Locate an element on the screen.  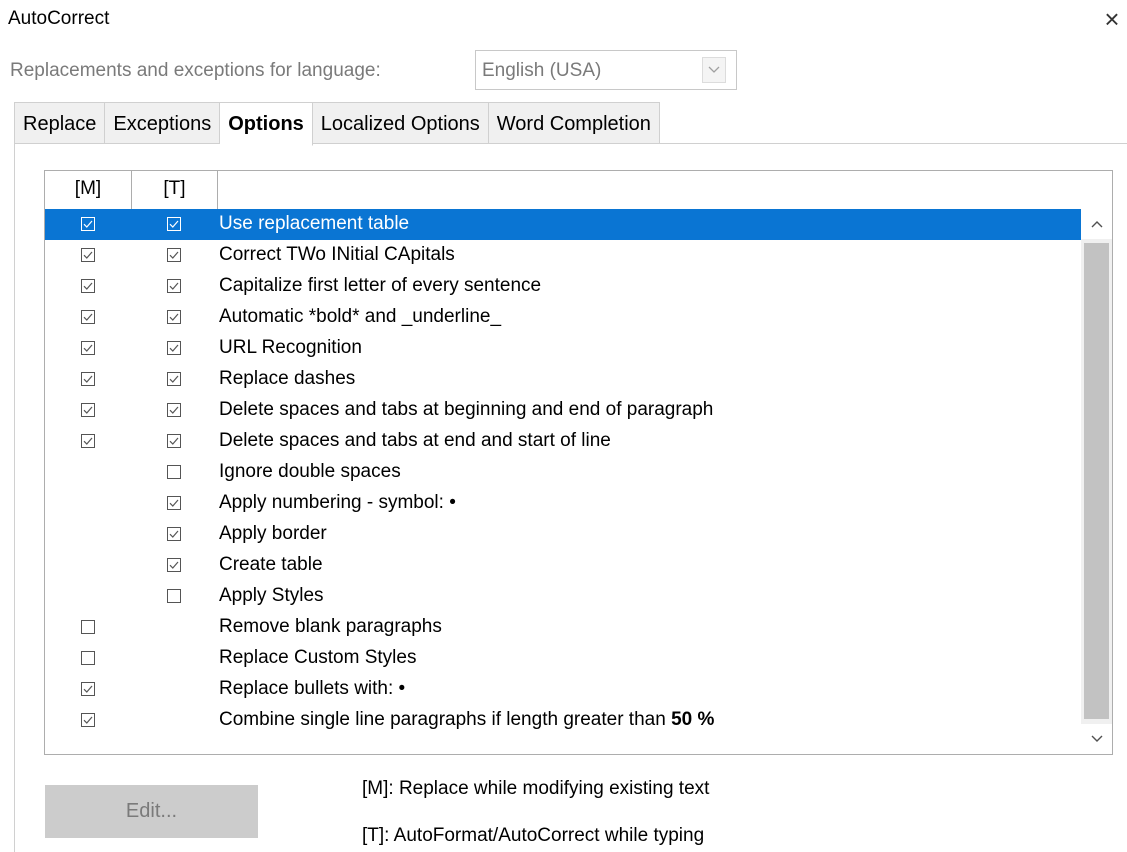
option-text: Apply Styles is located at coordinates (271, 595).